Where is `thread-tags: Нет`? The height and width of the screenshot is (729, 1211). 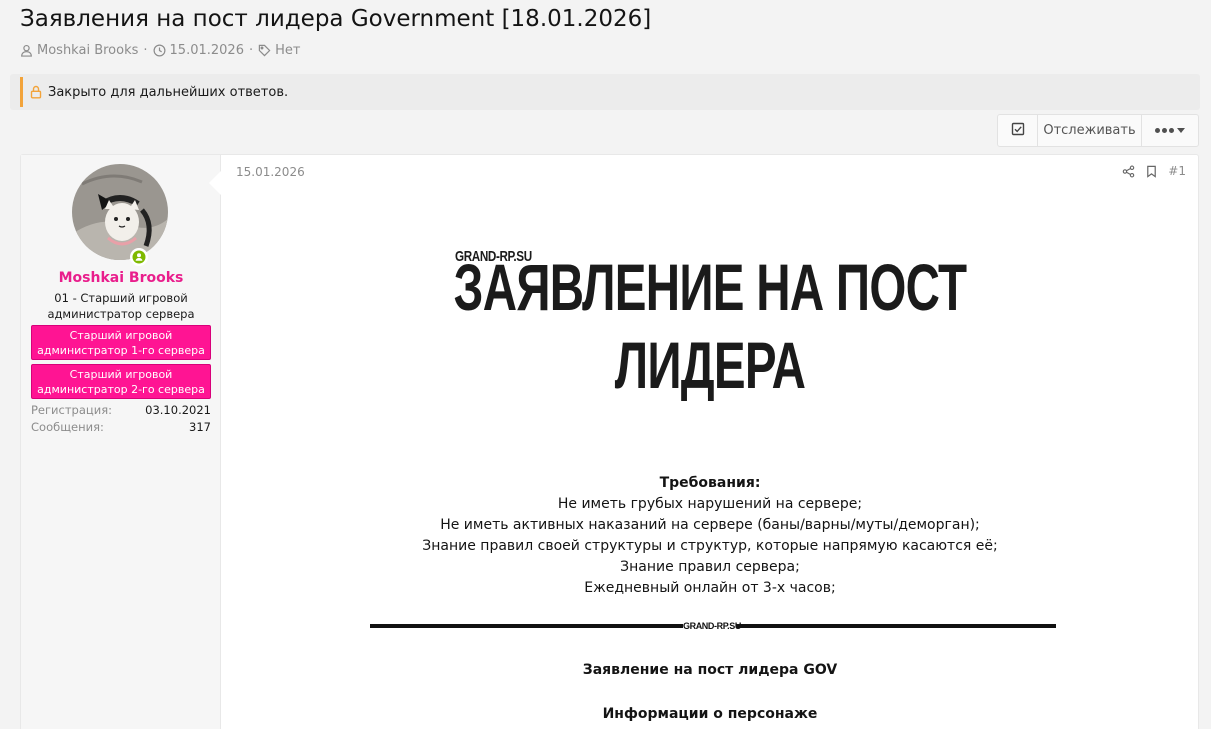
thread-tags: Нет is located at coordinates (288, 50).